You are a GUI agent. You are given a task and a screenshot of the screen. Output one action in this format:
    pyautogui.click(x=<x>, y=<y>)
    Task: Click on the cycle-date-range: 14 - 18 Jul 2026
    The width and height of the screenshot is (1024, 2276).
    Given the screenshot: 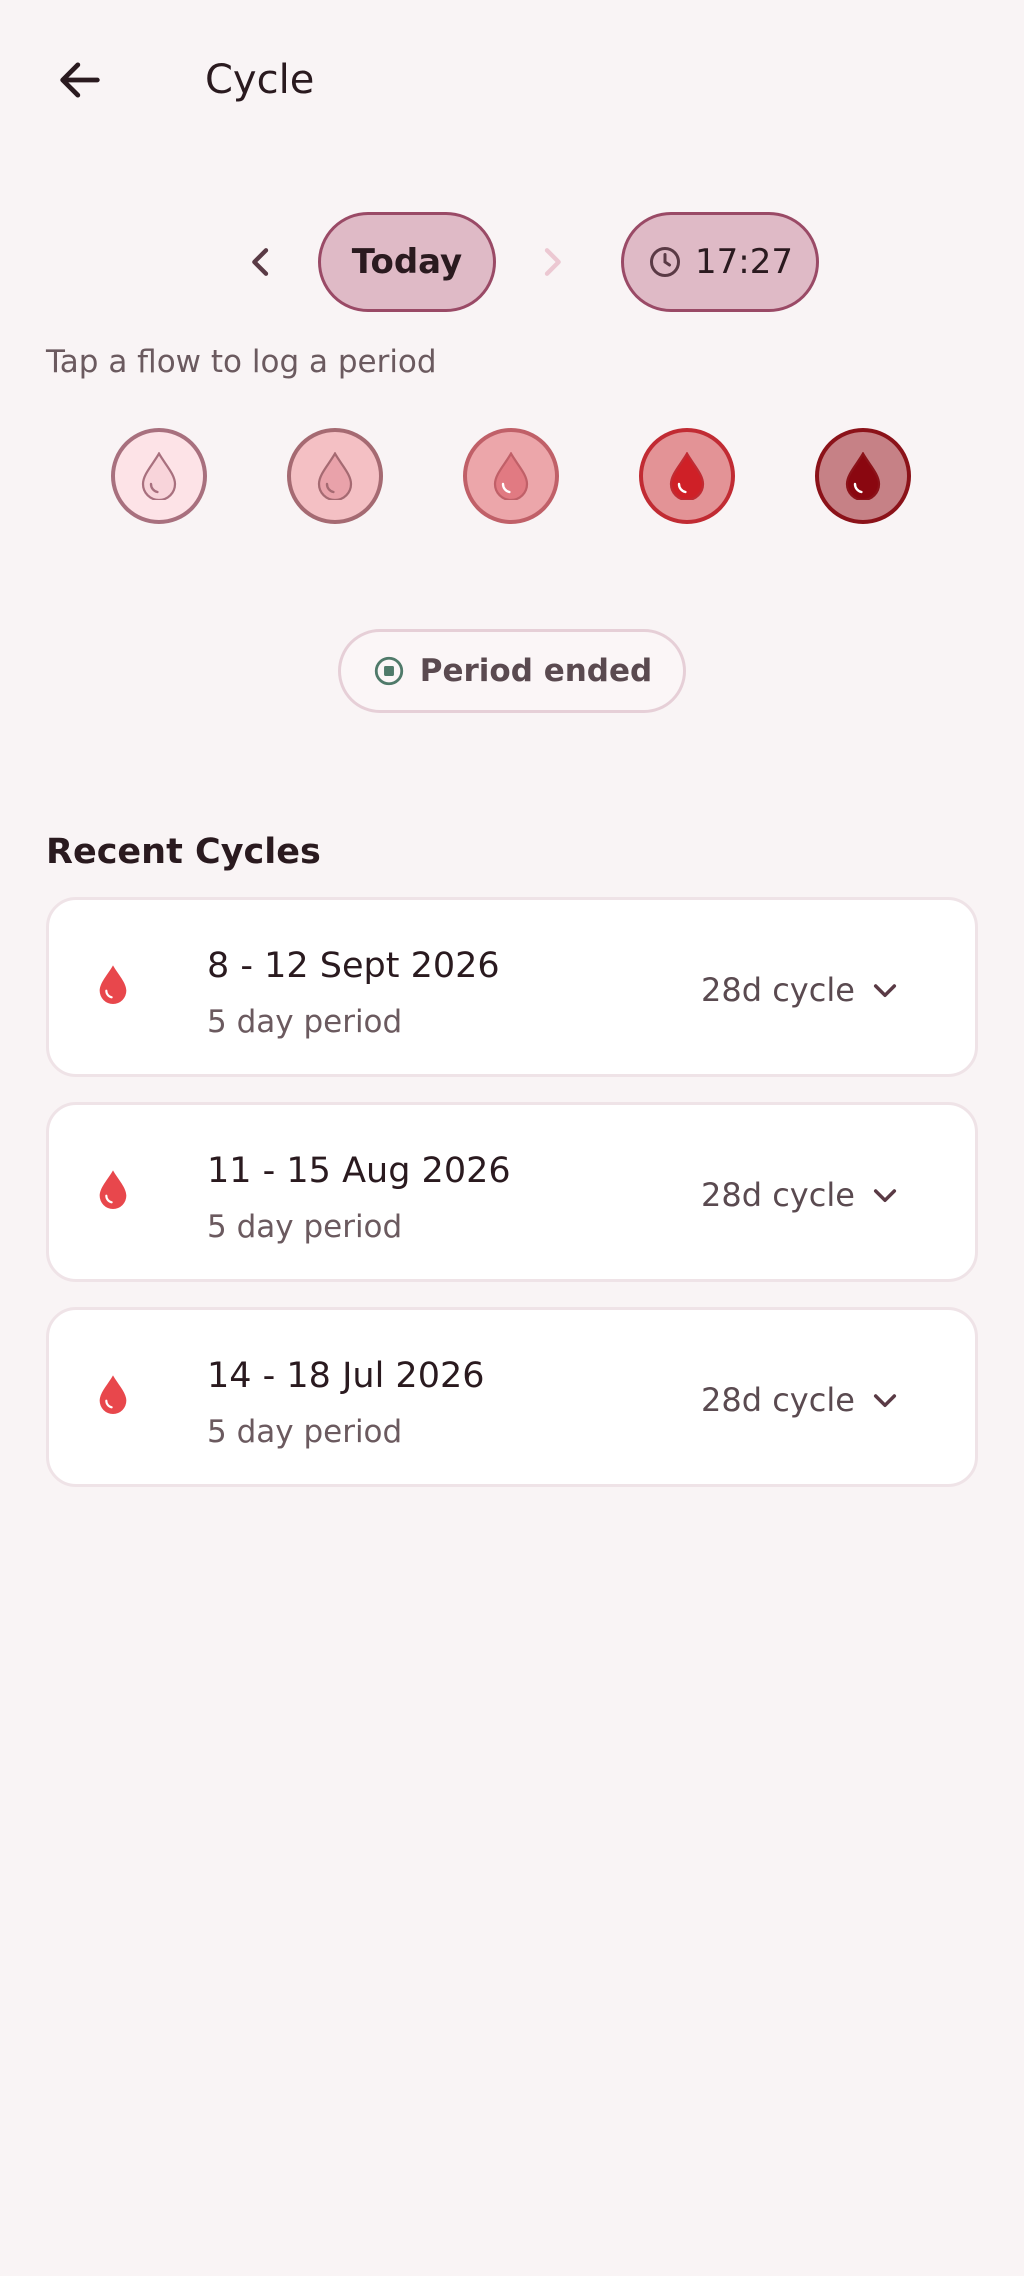 What is the action you would take?
    pyautogui.click(x=346, y=1376)
    